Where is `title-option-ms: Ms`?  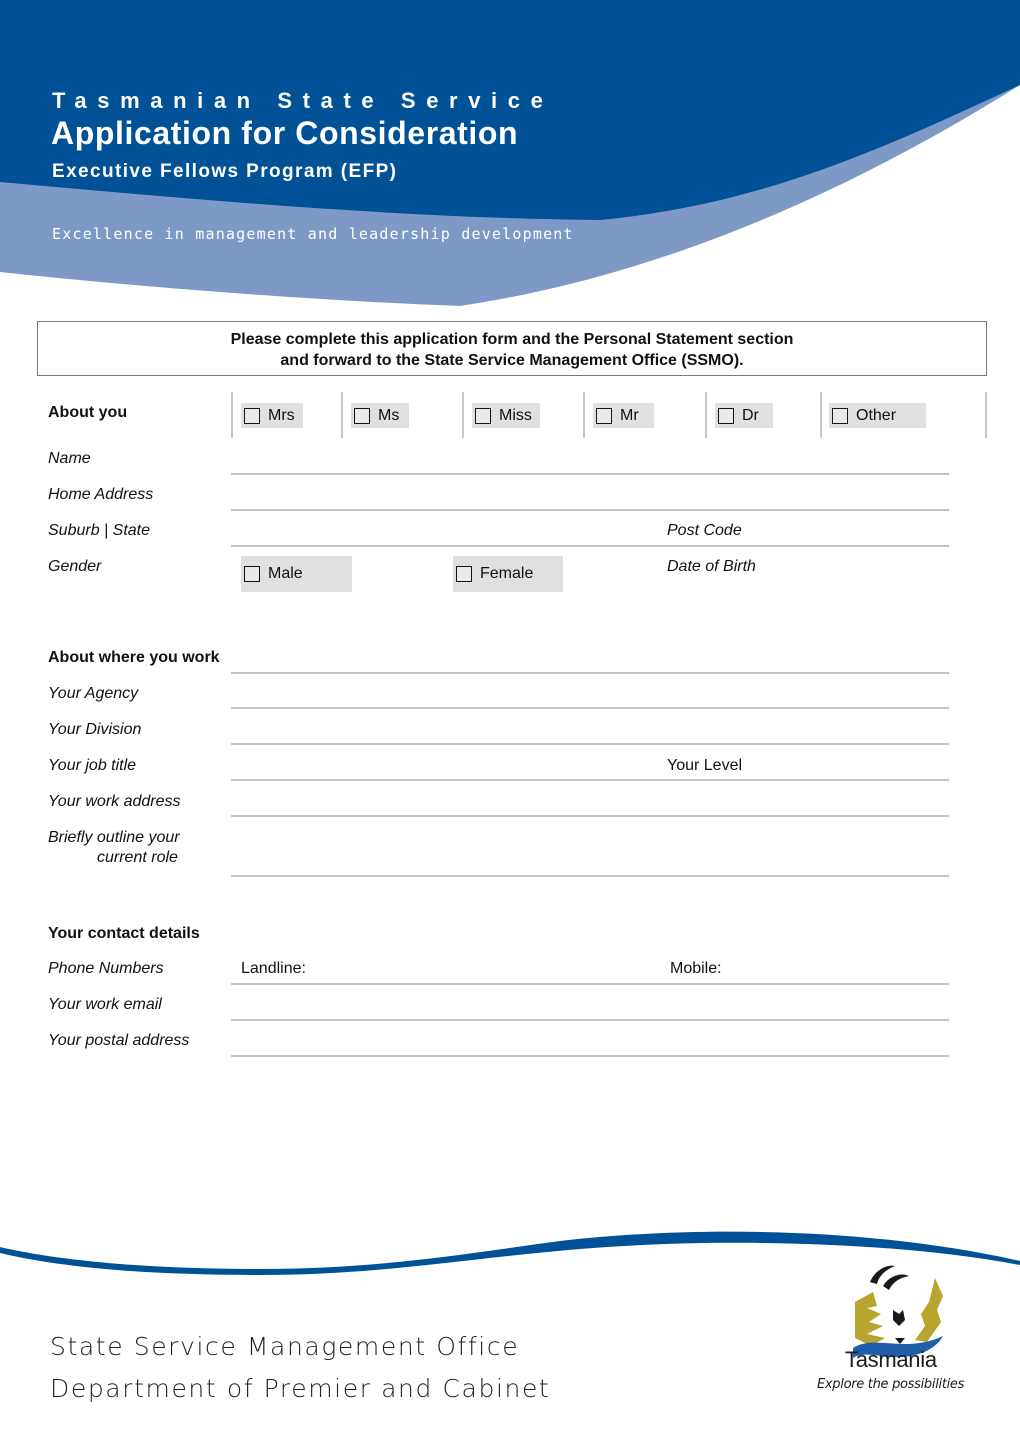
title-option-ms: Ms is located at coordinates (380, 415).